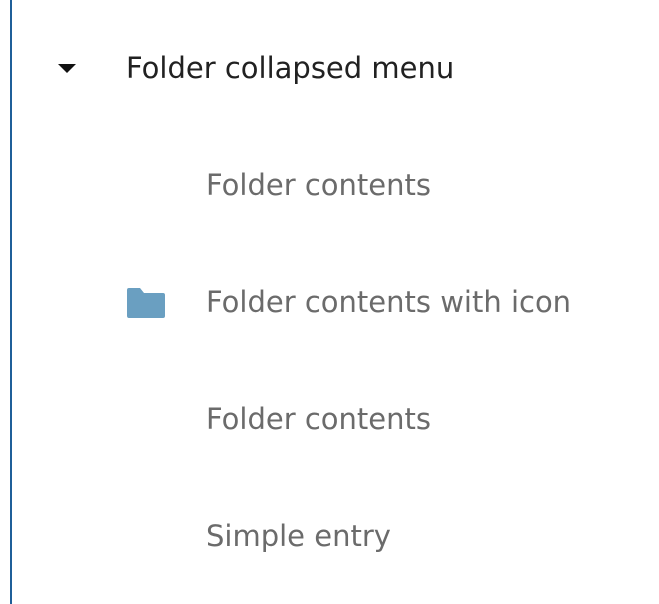 This screenshot has width=659, height=604. I want to click on menu-item-folder-contents-with-icon: Folder contents with icon, so click(329, 302).